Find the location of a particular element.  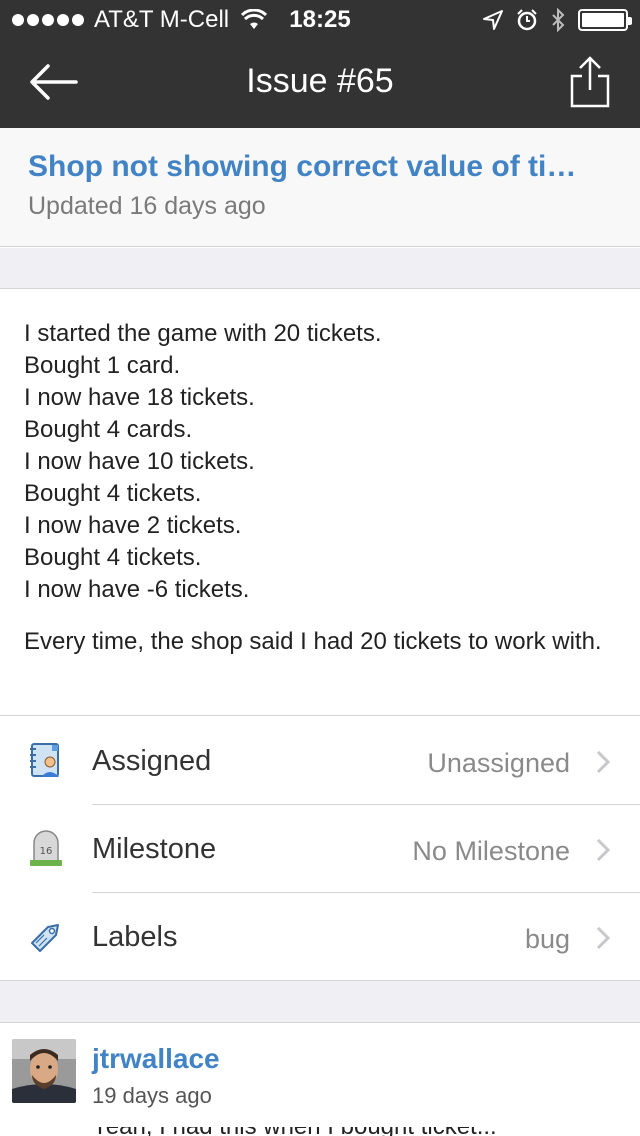

issue-updated-time: Updated 16 days ago is located at coordinates (147, 206).